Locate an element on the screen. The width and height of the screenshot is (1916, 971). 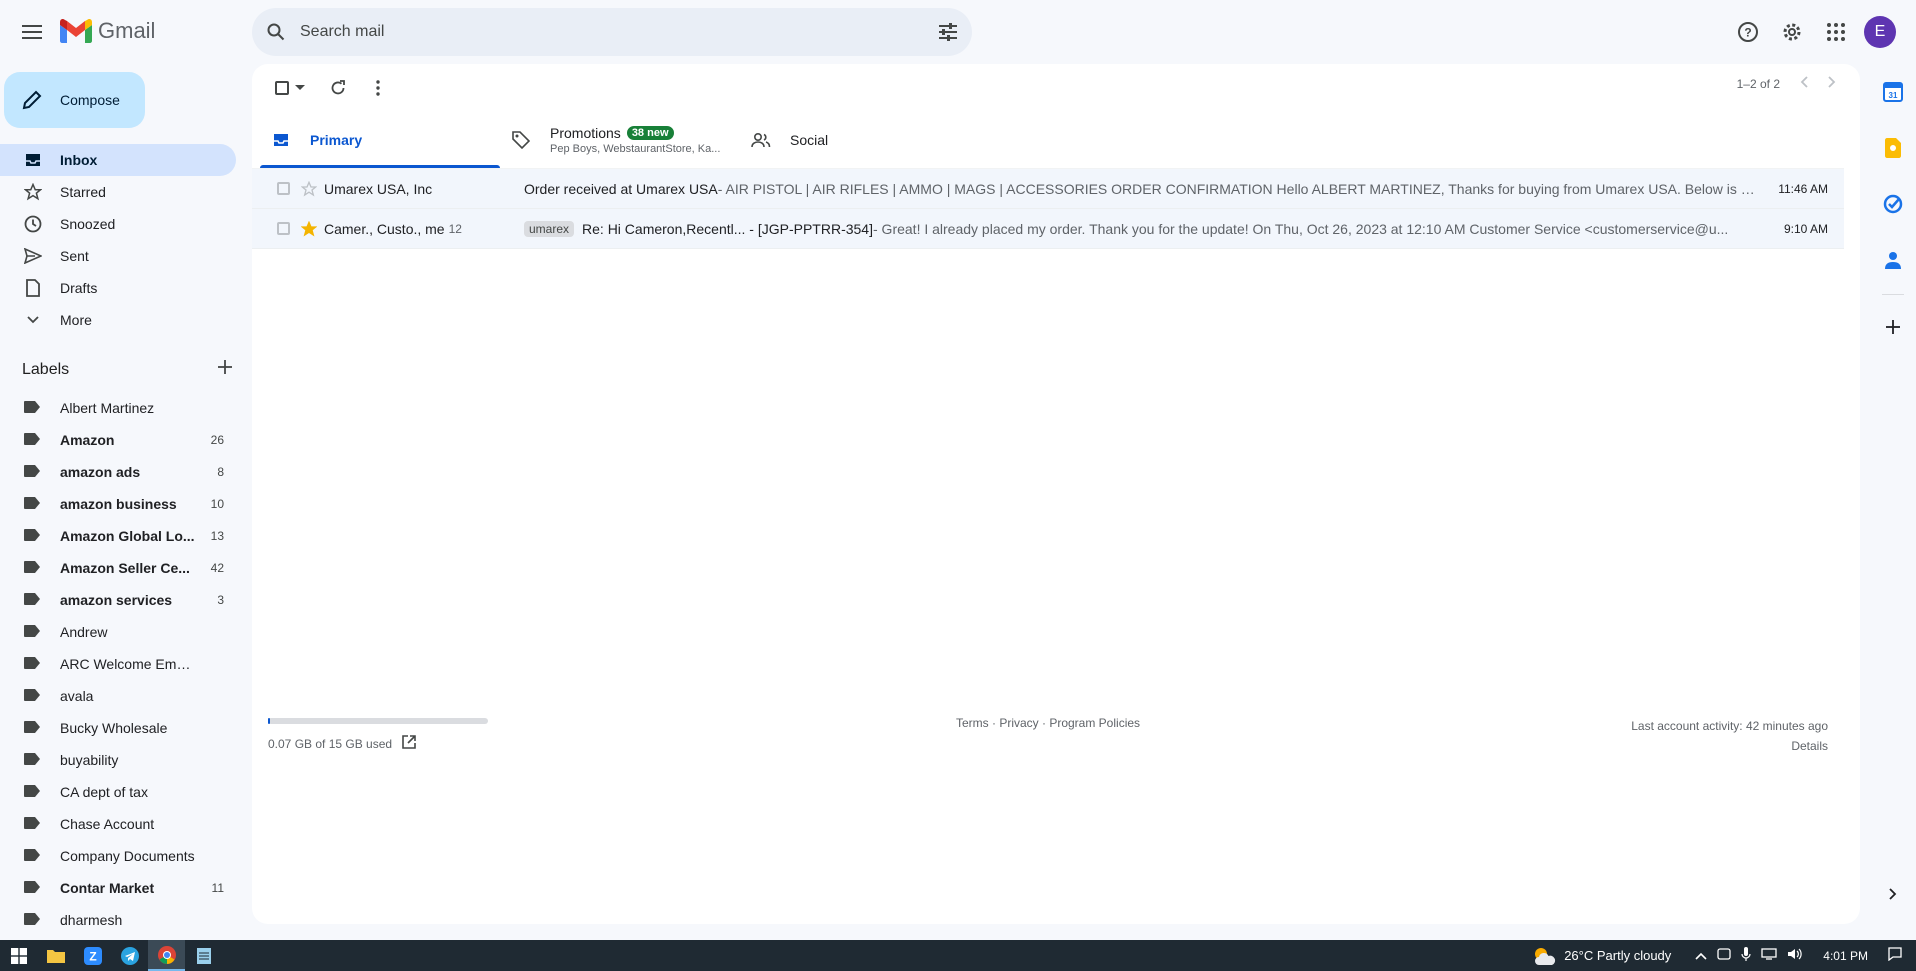
hamburger-icon is located at coordinates (32, 32).